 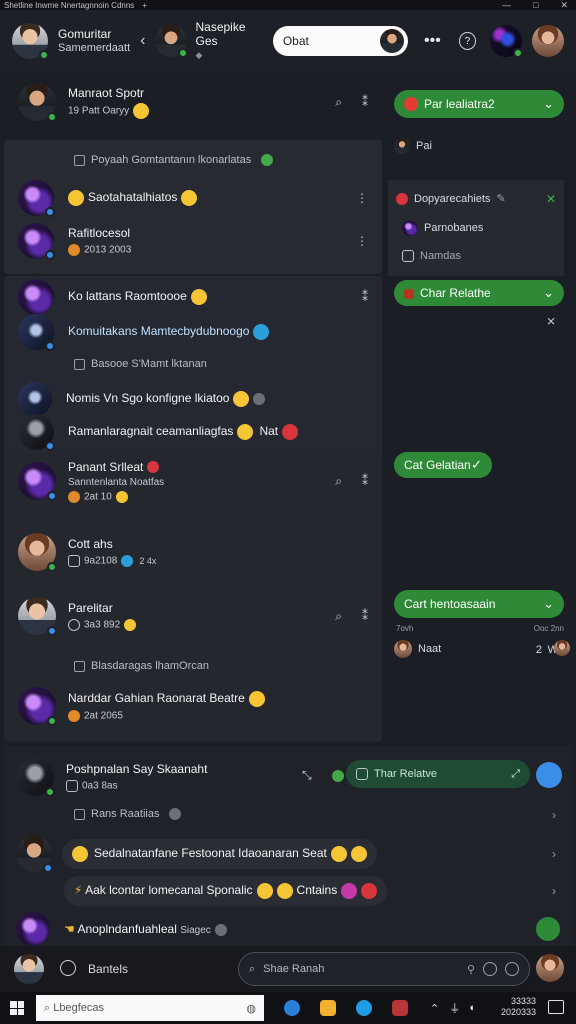 I want to click on call-button, so click(x=549, y=775).